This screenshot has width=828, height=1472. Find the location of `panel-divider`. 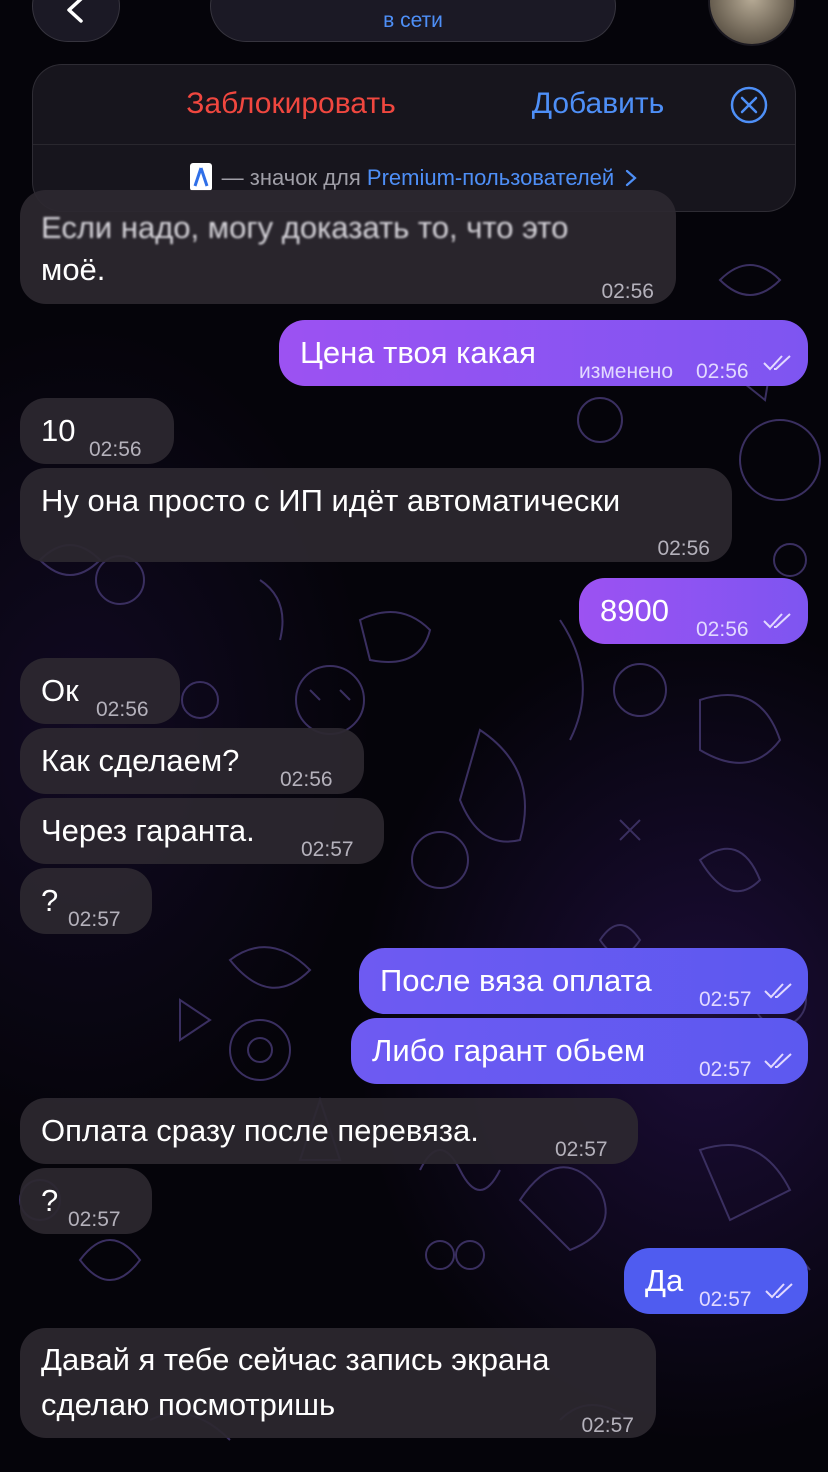

panel-divider is located at coordinates (414, 144).